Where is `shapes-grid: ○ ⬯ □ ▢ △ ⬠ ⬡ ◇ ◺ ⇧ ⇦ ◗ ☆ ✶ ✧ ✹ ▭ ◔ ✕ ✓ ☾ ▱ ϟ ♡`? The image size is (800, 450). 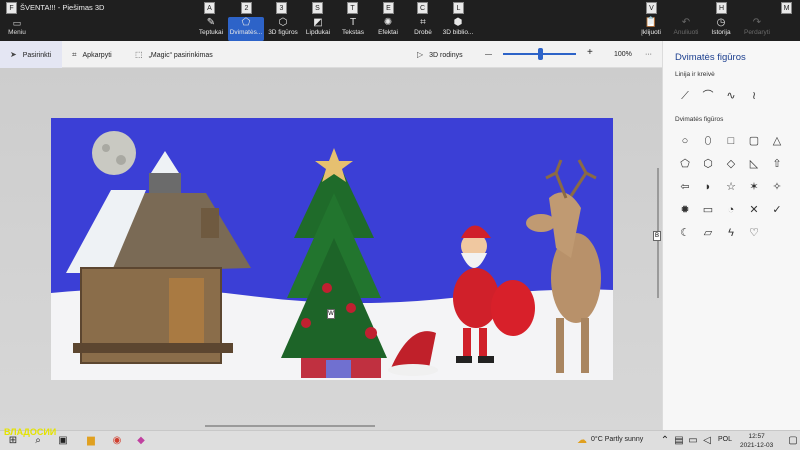 shapes-grid: ○ ⬯ □ ▢ △ ⬠ ⬡ ◇ ◺ ⇧ ⇦ ◗ ☆ ✶ ✧ ✹ ▭ ◔ ✕ ✓ ☾ ▱ ϟ ♡ is located at coordinates (734, 187).